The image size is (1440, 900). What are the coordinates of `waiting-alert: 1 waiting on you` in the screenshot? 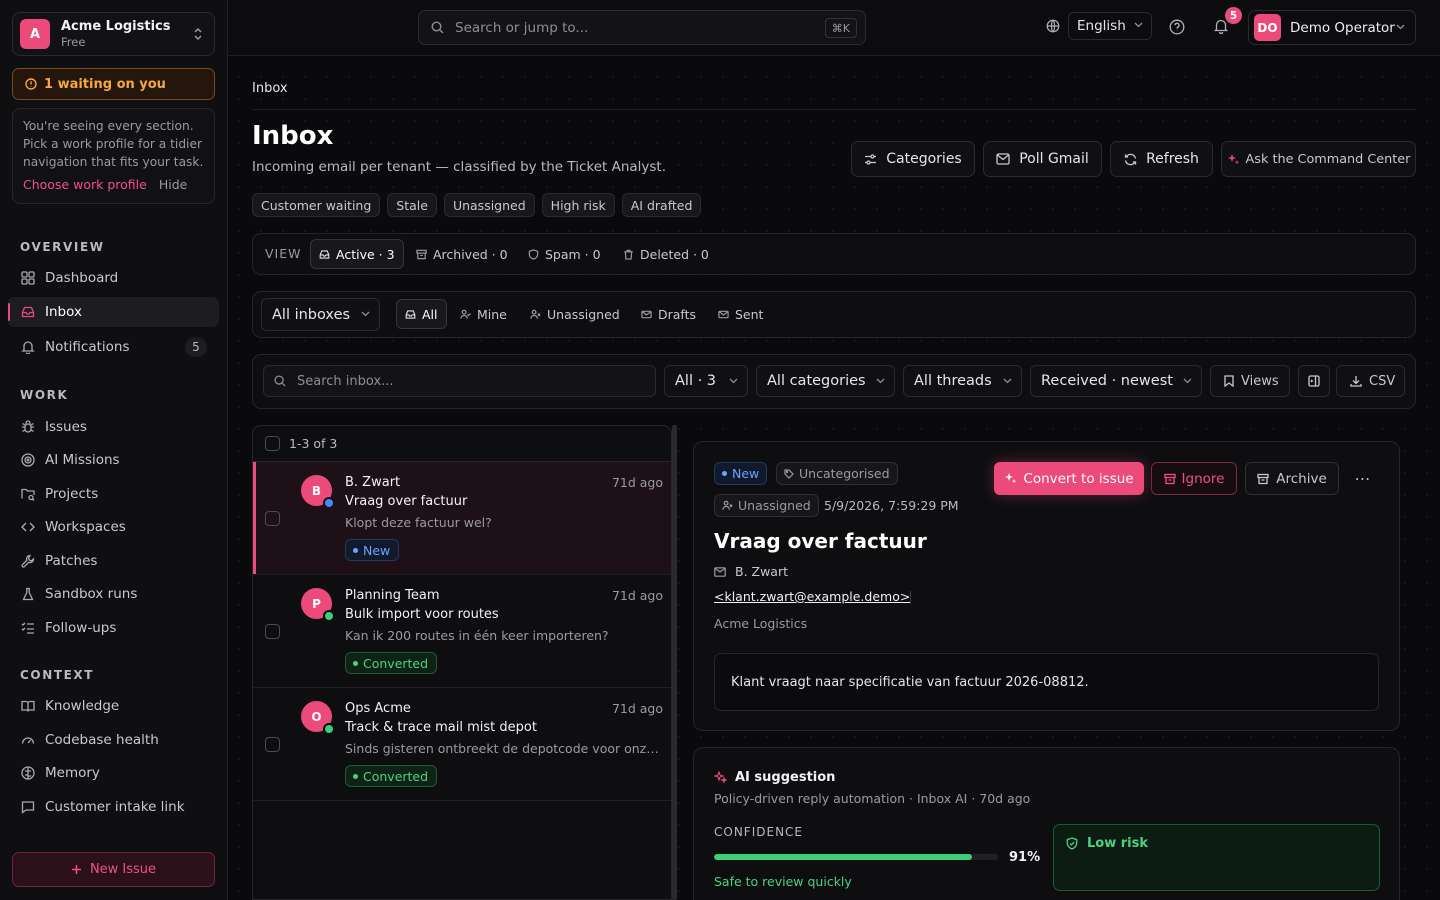 It's located at (113, 84).